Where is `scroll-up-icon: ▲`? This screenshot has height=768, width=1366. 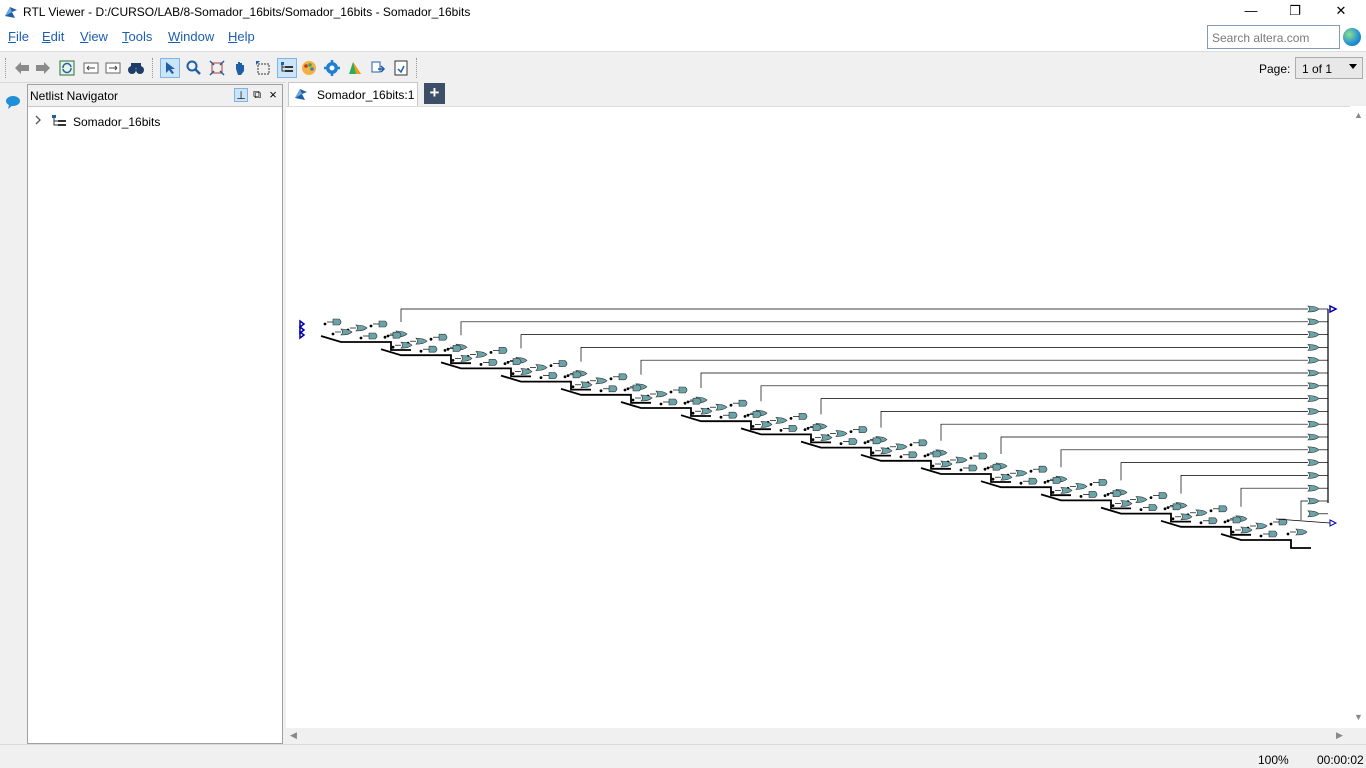
scroll-up-icon: ▲ is located at coordinates (1358, 115).